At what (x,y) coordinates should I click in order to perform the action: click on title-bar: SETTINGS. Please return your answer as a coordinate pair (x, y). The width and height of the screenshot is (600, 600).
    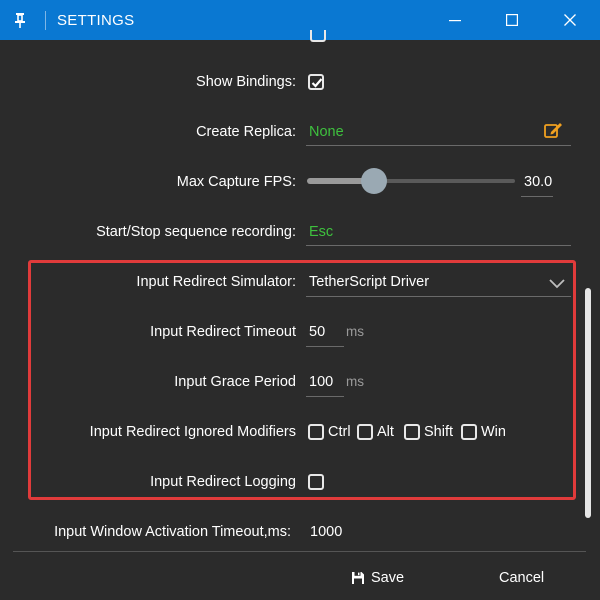
    Looking at the image, I should click on (300, 20).